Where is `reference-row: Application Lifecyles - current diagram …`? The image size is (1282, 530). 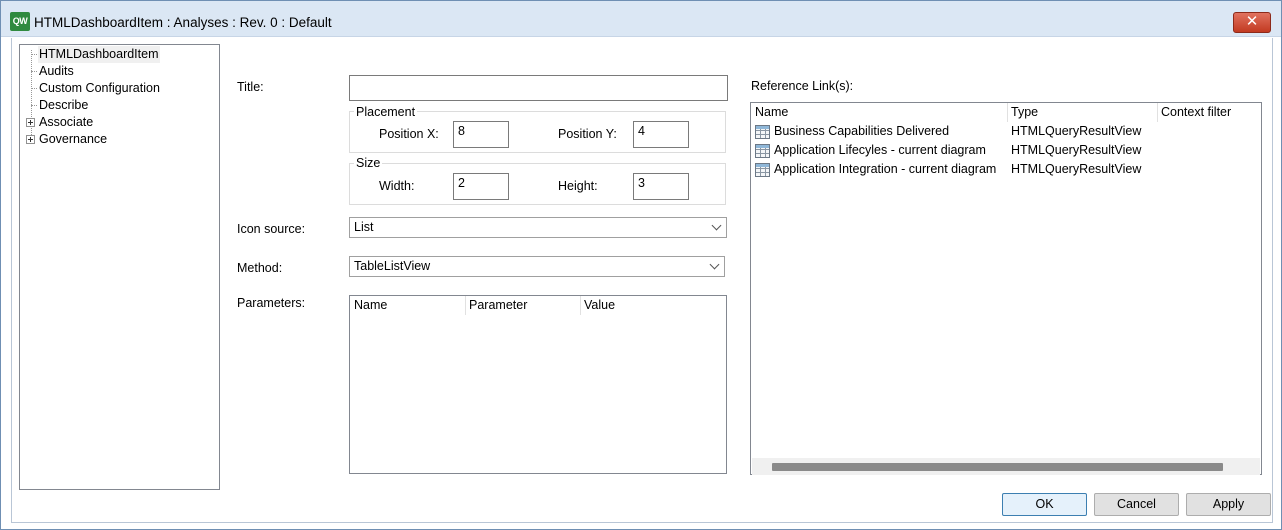
reference-row: Application Lifecyles - current diagram … is located at coordinates (1005, 150).